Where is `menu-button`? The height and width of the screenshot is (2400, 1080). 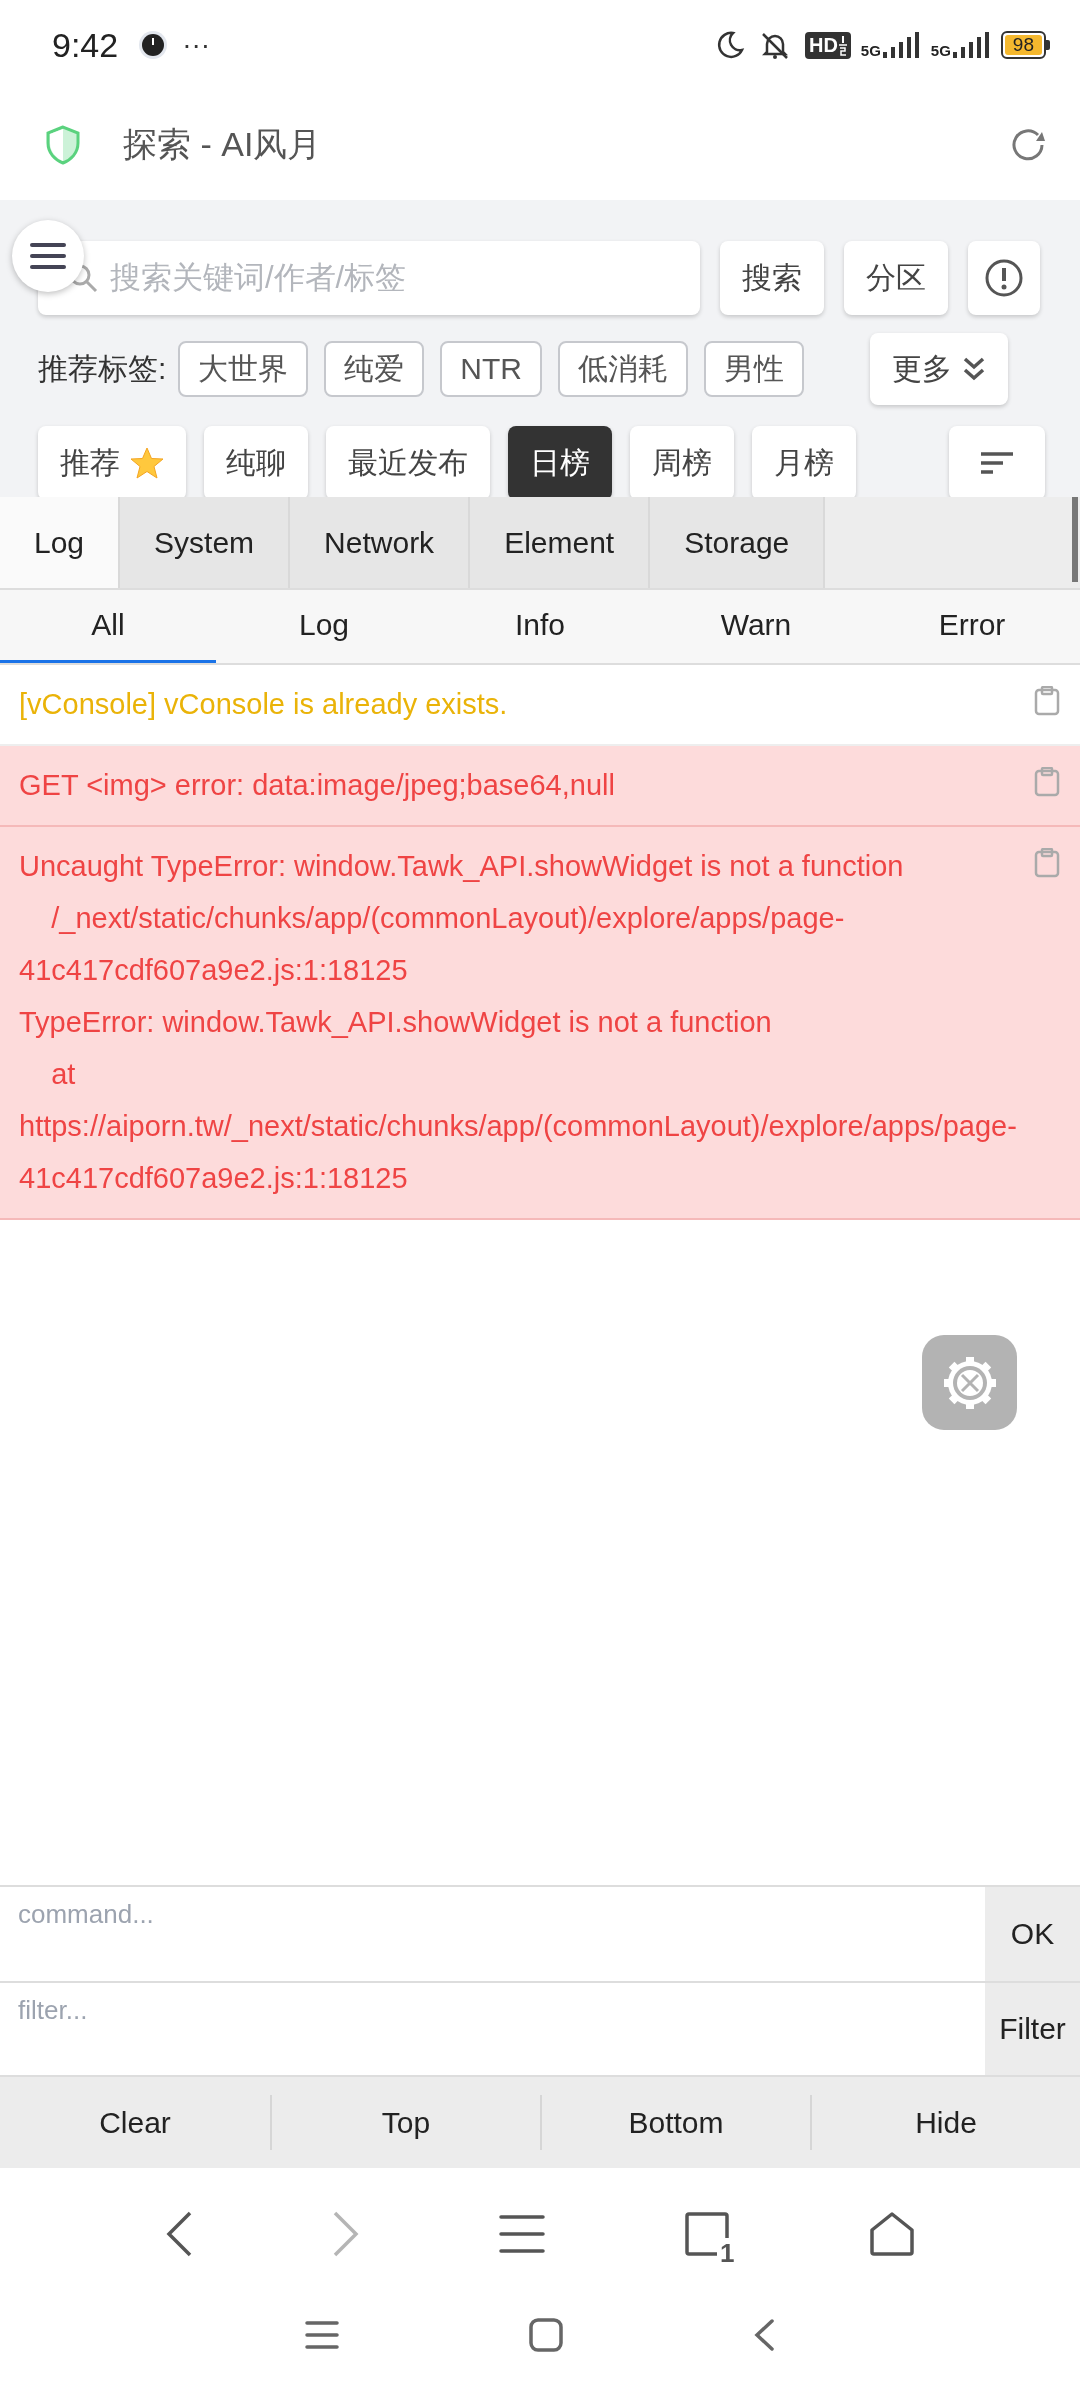
menu-button is located at coordinates (48, 256).